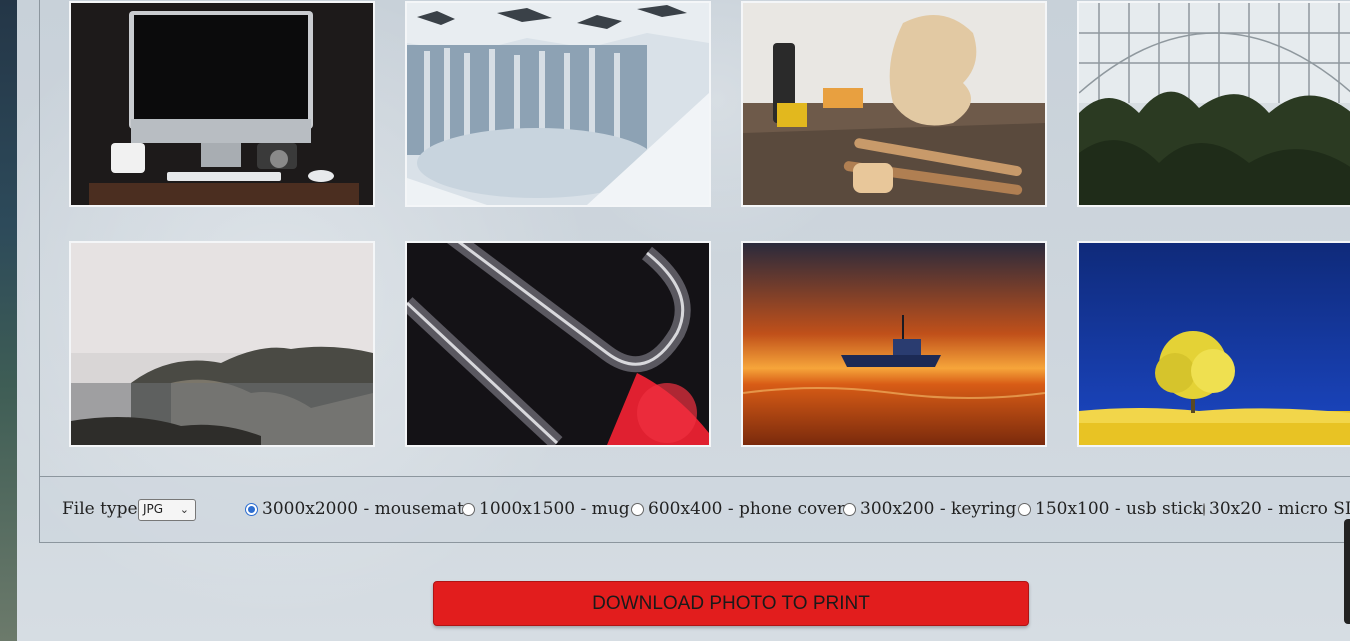 This screenshot has height=641, width=1350. Describe the element at coordinates (8, 320) in the screenshot. I see `background-strip` at that location.